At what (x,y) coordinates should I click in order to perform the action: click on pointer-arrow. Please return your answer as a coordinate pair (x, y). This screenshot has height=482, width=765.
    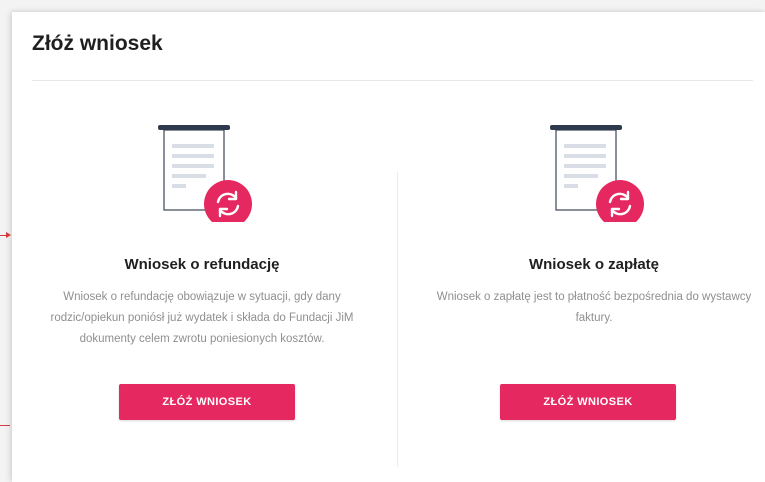
    Looking at the image, I should click on (8, 235).